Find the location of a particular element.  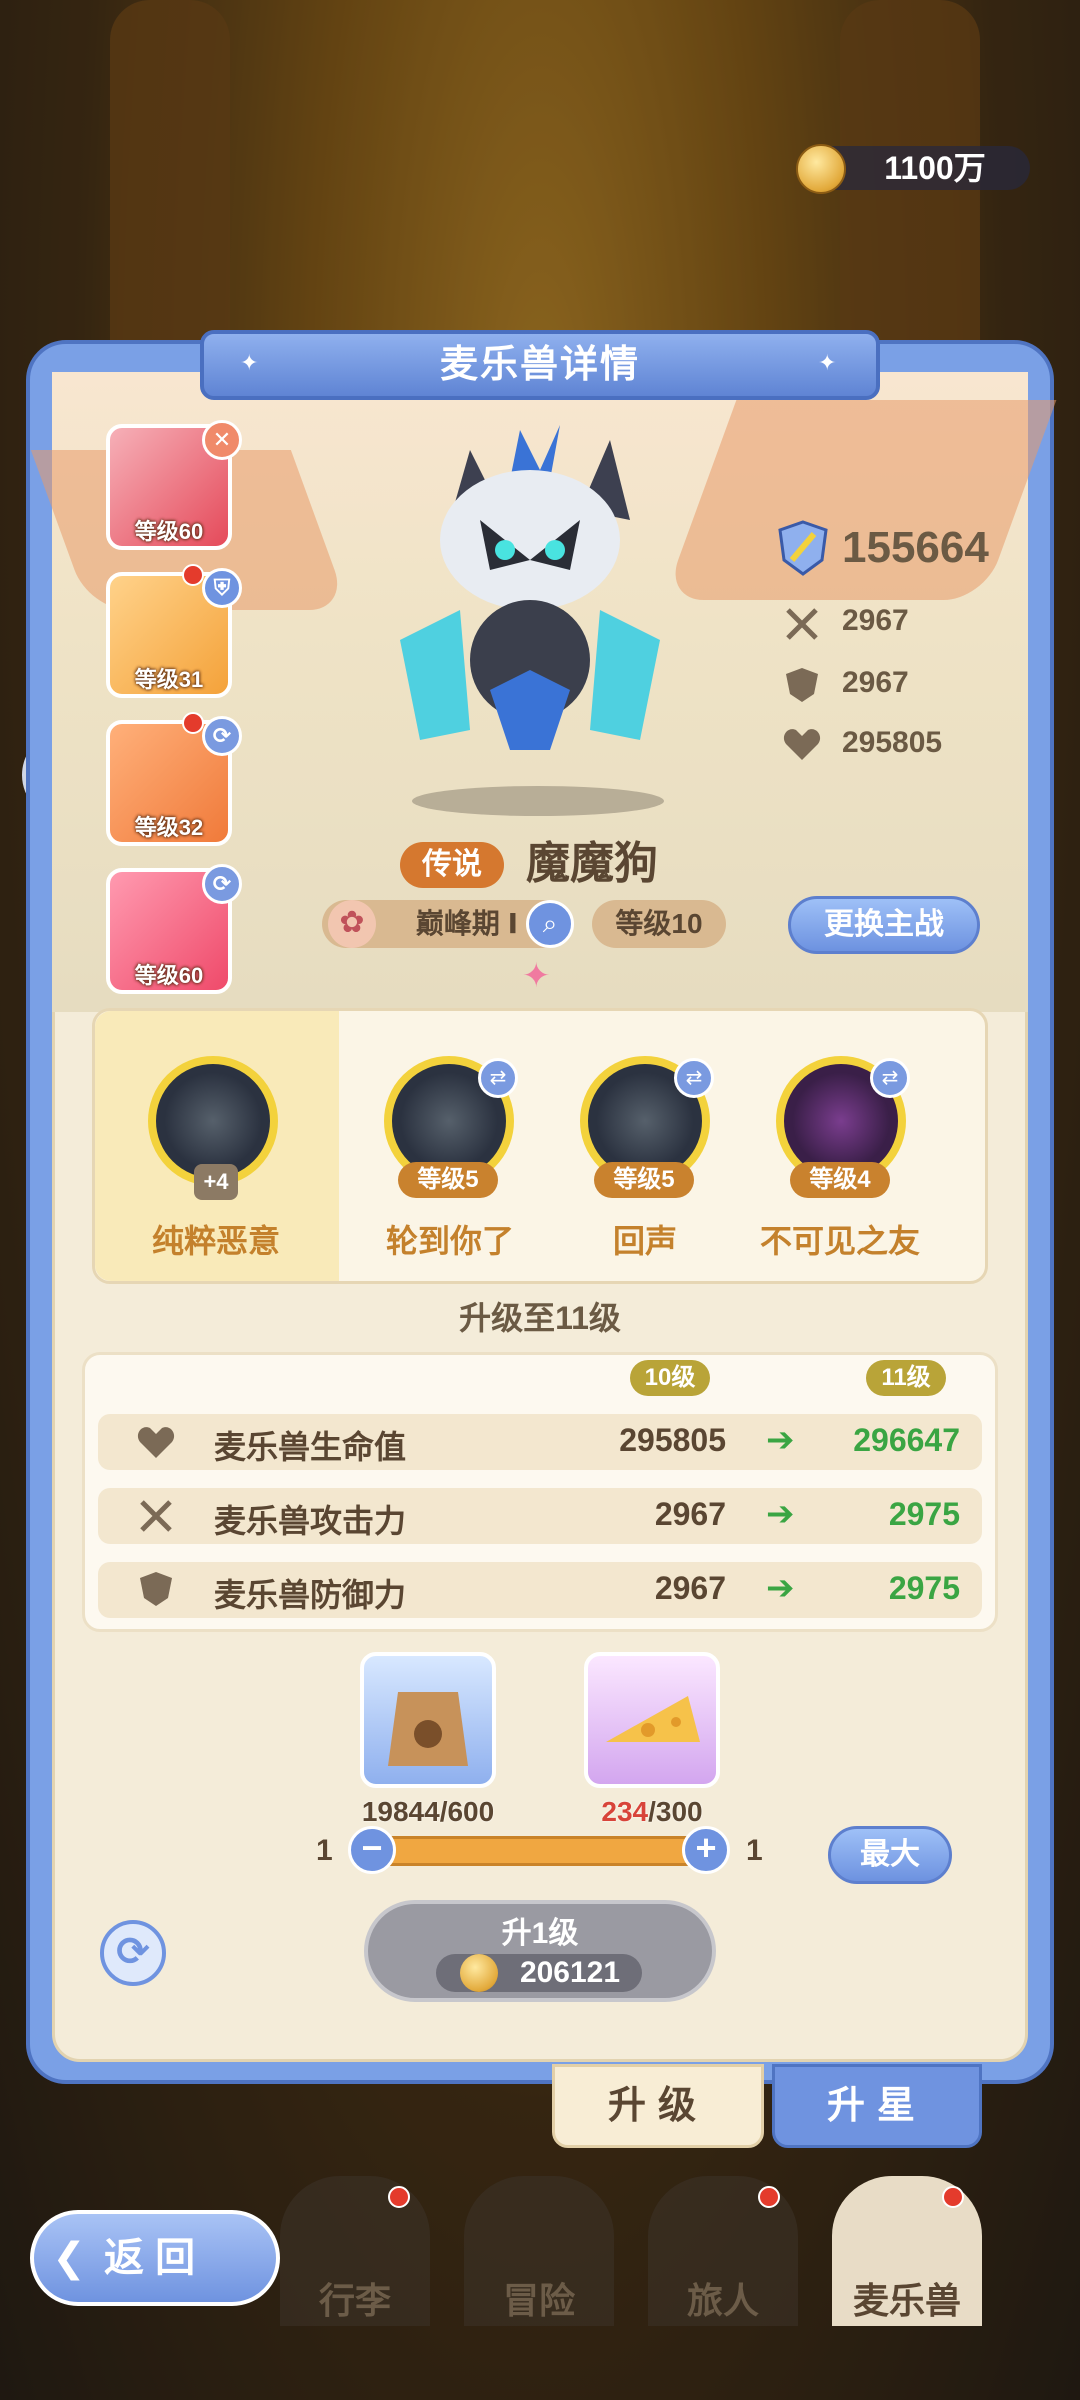

material-food-bag is located at coordinates (428, 1720).